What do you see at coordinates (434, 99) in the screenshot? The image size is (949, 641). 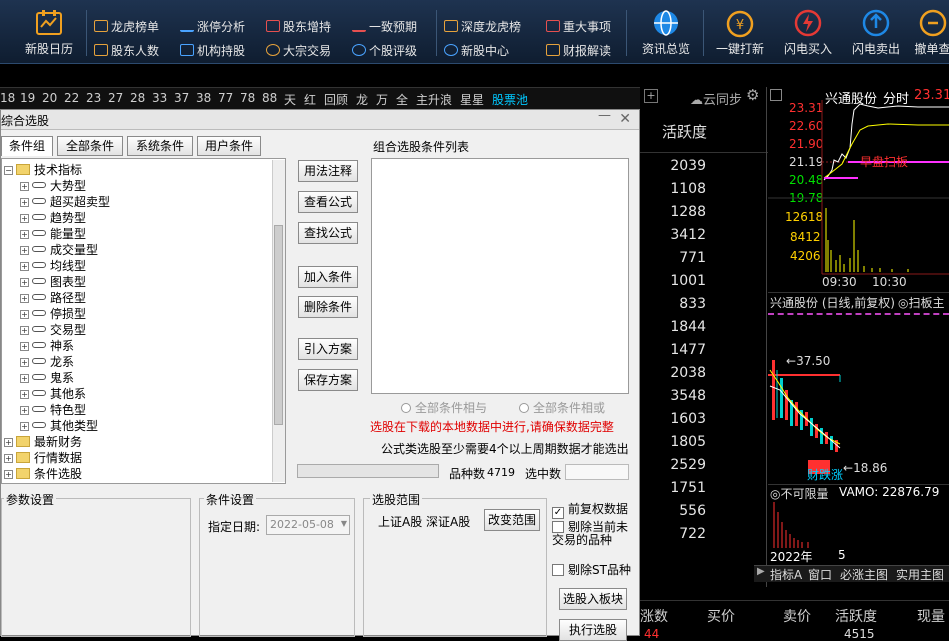 I see `tab-item: 主升浪` at bounding box center [434, 99].